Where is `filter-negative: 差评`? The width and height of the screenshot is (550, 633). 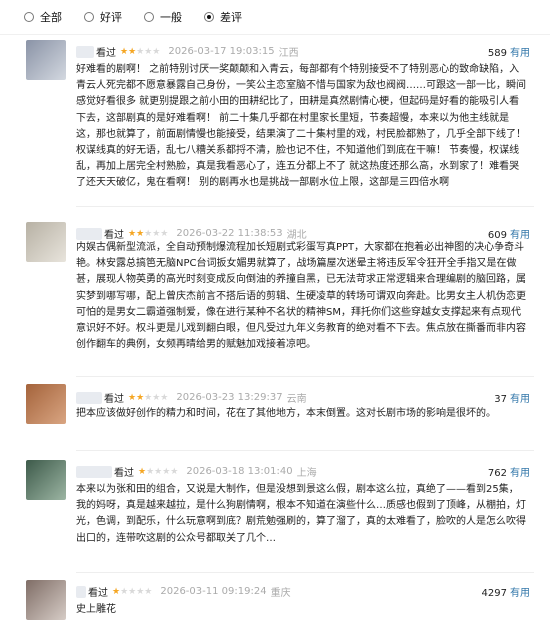 filter-negative: 差评 is located at coordinates (223, 17).